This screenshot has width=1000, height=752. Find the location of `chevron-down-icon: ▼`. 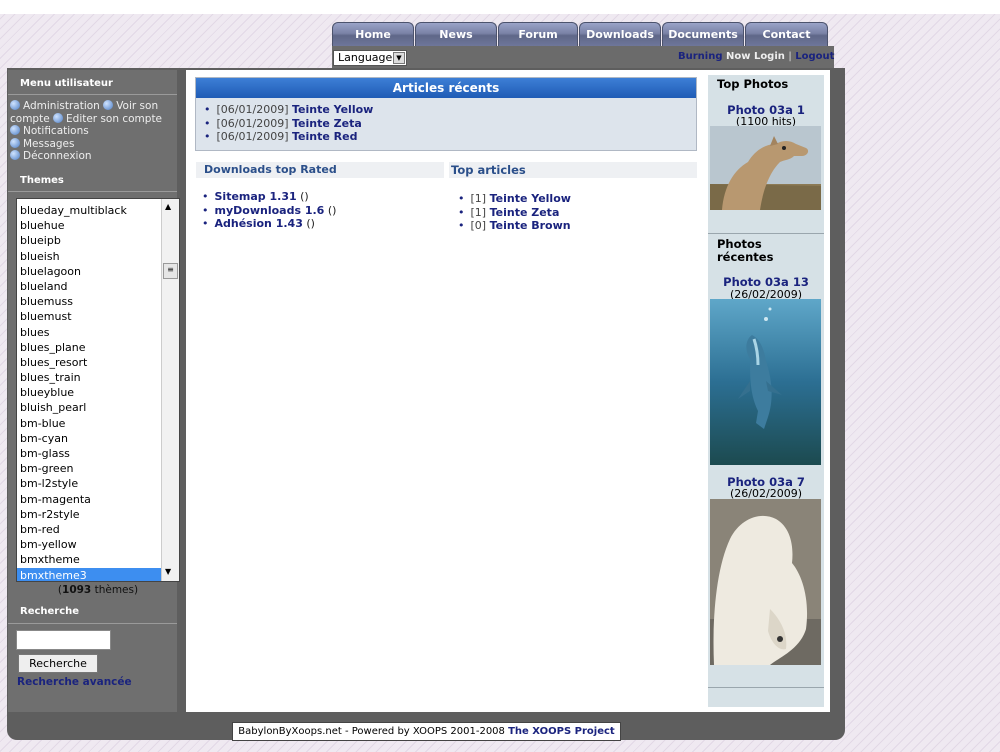

chevron-down-icon: ▼ is located at coordinates (399, 58).